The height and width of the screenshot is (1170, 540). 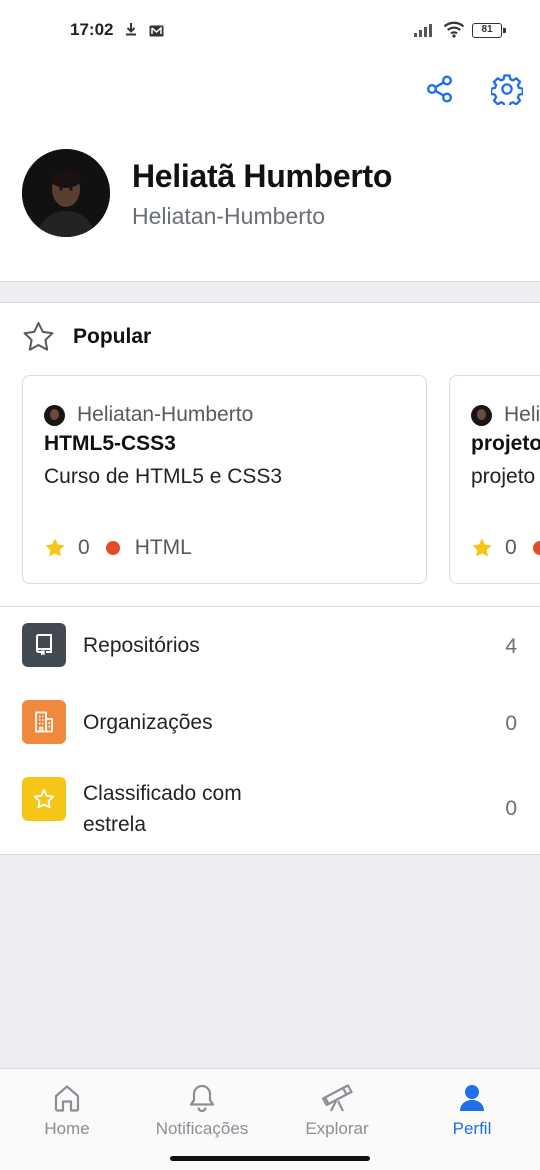 I want to click on nav-label-explore: Explorar, so click(x=337, y=1128).